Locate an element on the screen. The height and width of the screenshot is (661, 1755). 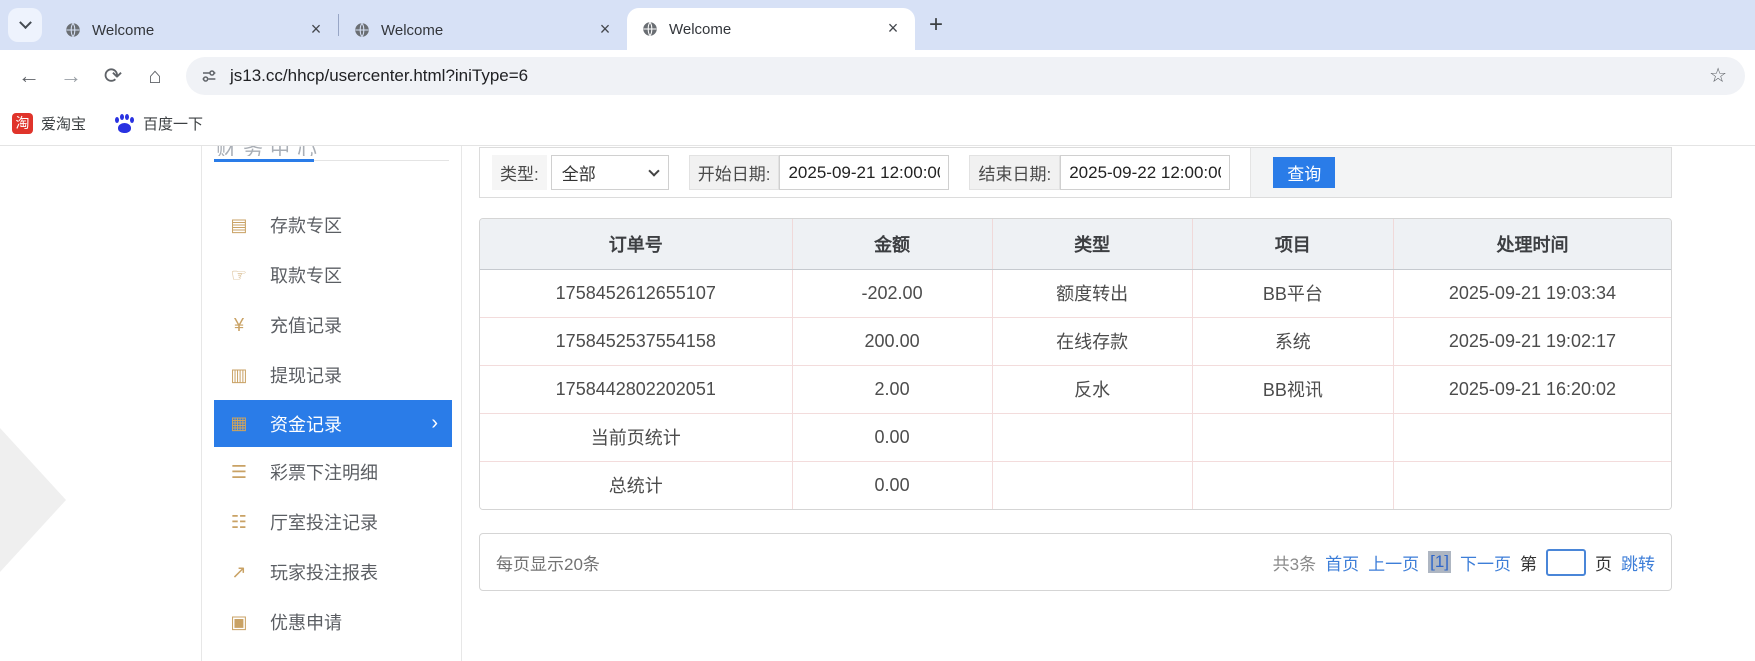
sidebar-item-deposit-zone: ▤ 存款专区 is located at coordinates (331, 225).